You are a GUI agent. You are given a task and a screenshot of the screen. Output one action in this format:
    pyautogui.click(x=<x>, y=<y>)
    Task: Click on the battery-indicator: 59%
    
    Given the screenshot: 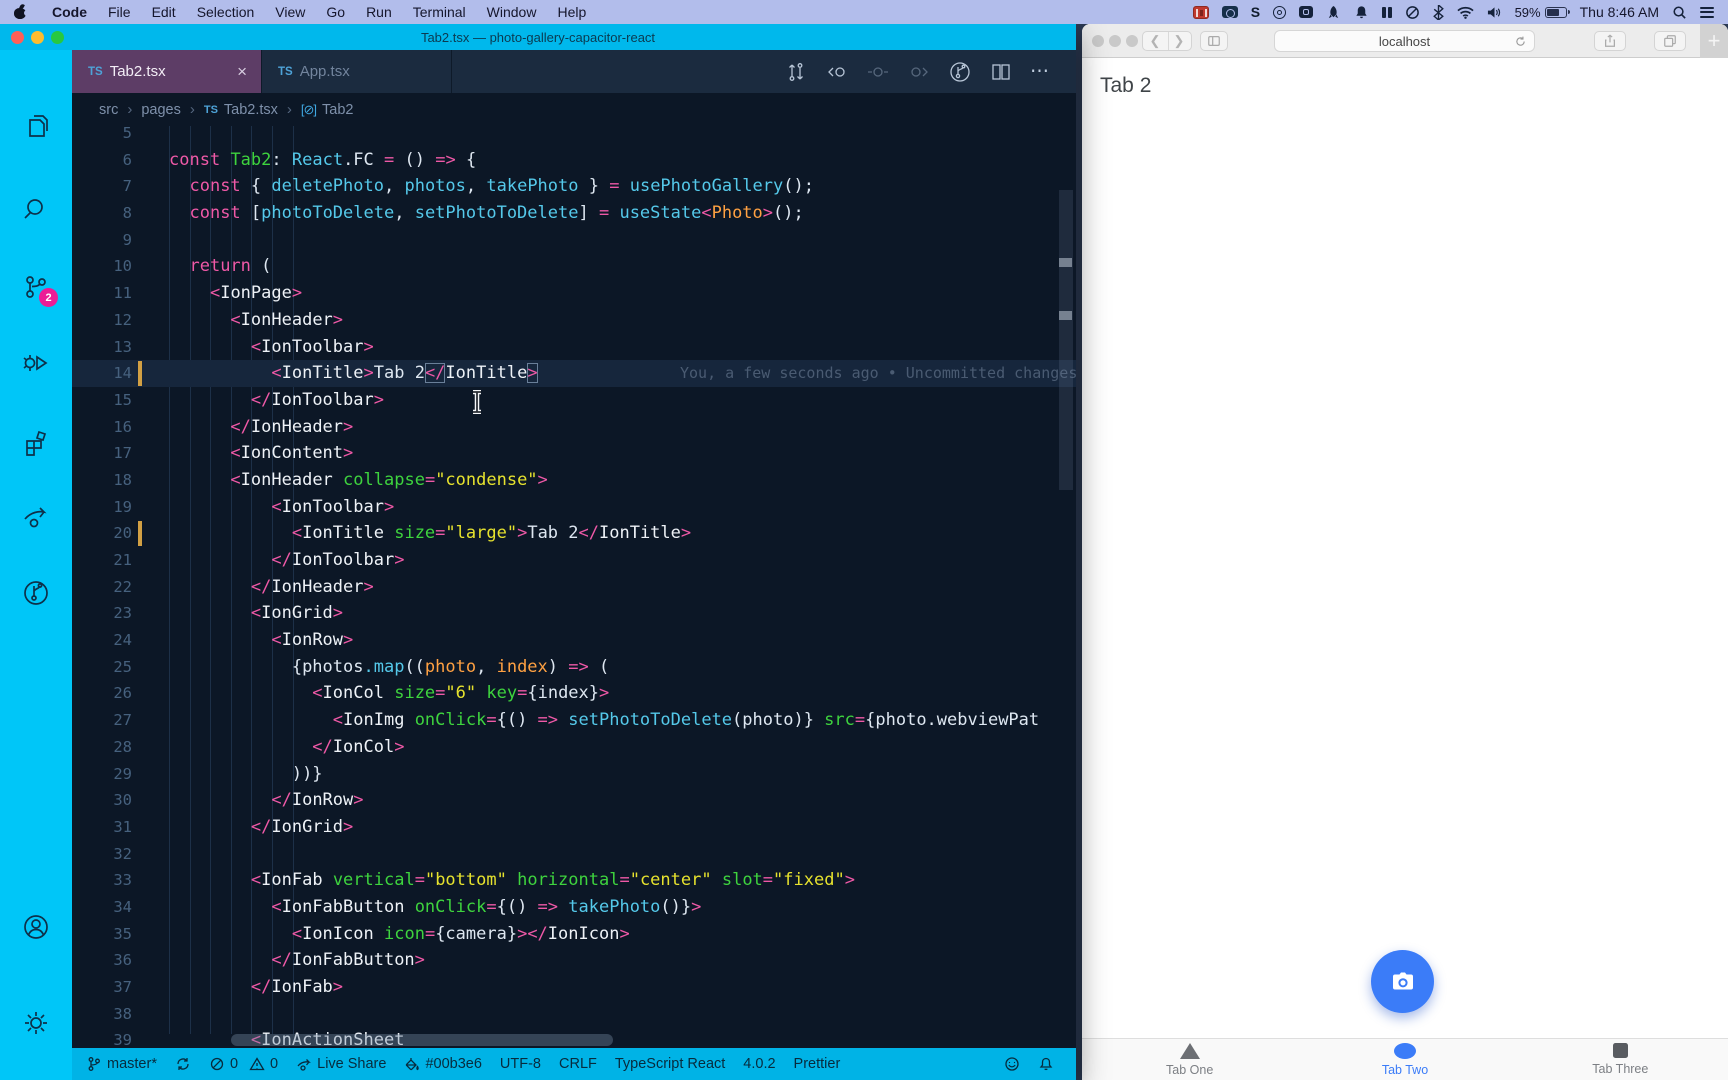 What is the action you would take?
    pyautogui.click(x=1542, y=12)
    